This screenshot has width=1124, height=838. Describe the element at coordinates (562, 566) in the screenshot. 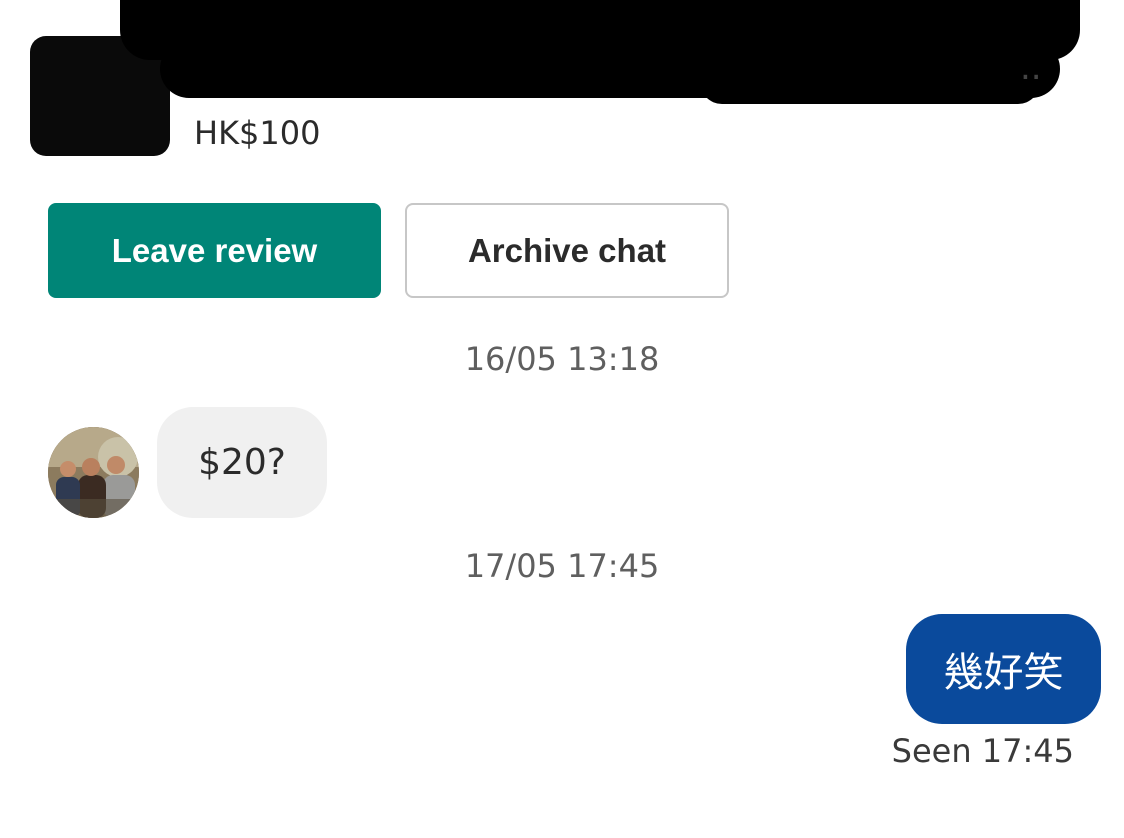

I see `message-timestamp: 17/05 17:45` at that location.